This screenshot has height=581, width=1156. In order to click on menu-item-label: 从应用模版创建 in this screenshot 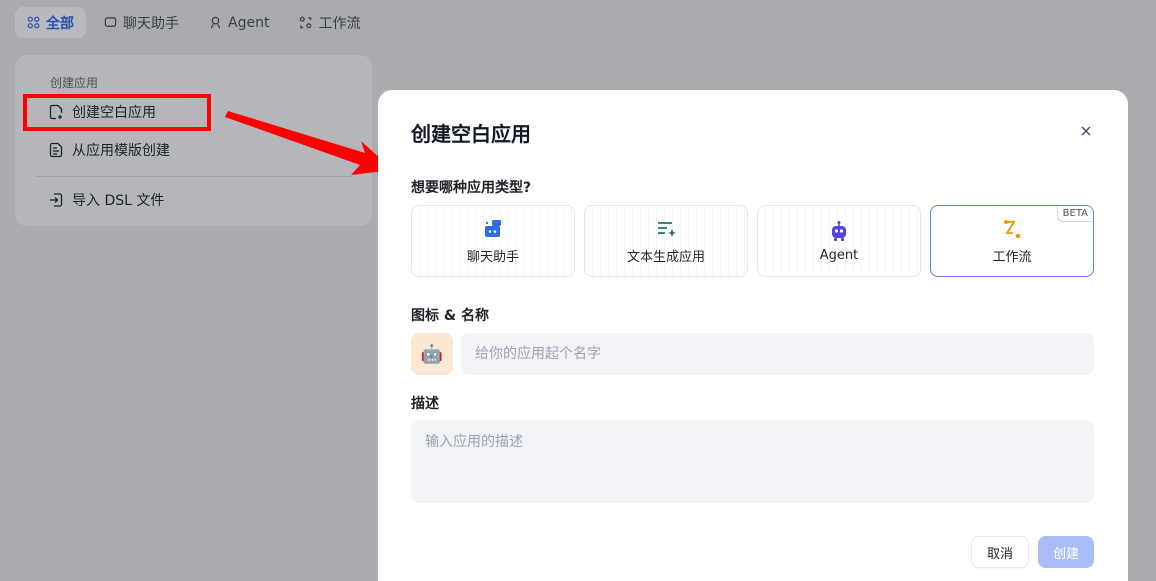, I will do `click(121, 151)`.